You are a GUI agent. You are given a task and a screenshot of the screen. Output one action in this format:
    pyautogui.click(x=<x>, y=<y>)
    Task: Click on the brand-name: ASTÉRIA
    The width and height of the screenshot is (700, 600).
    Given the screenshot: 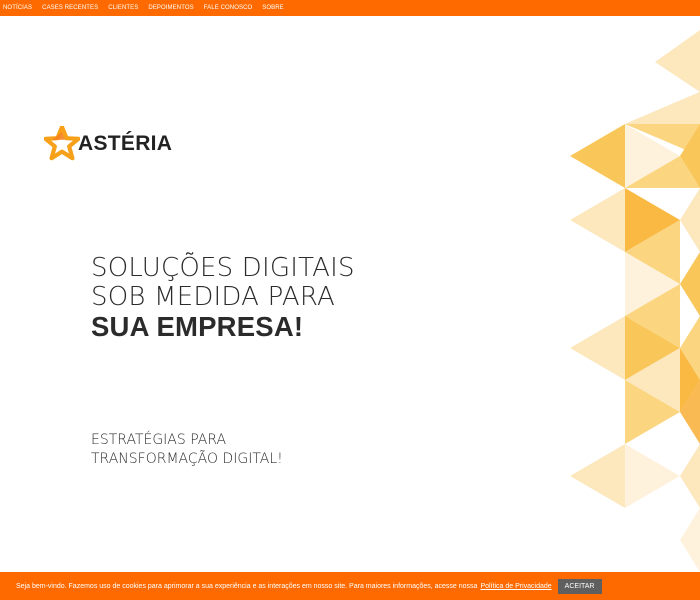 What is the action you would take?
    pyautogui.click(x=125, y=143)
    